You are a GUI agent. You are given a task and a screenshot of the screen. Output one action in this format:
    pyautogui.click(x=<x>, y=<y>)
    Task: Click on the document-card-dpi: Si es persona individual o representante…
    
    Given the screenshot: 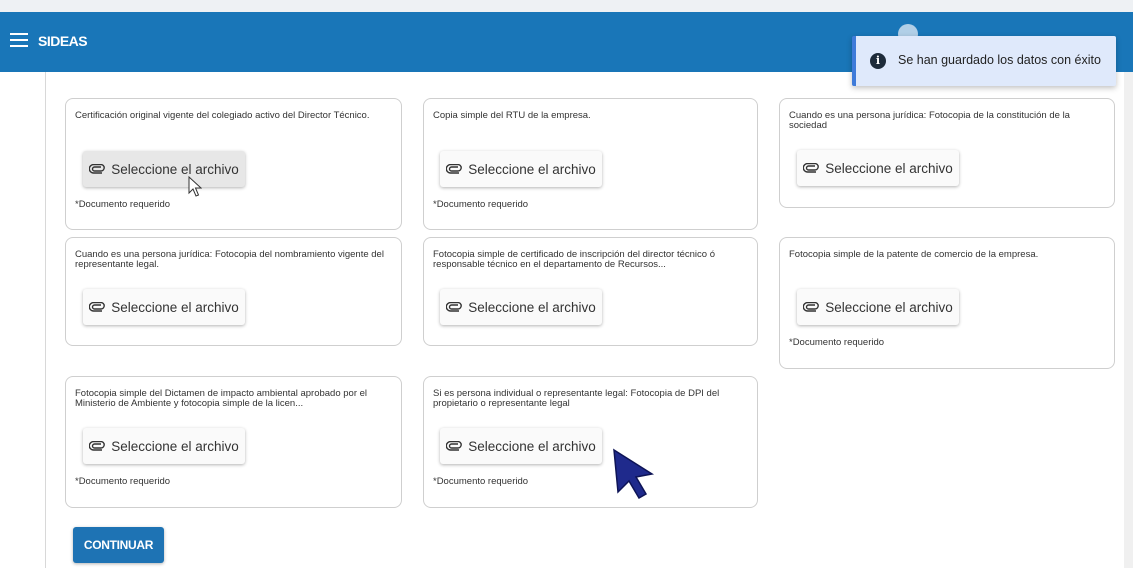 What is the action you would take?
    pyautogui.click(x=590, y=442)
    